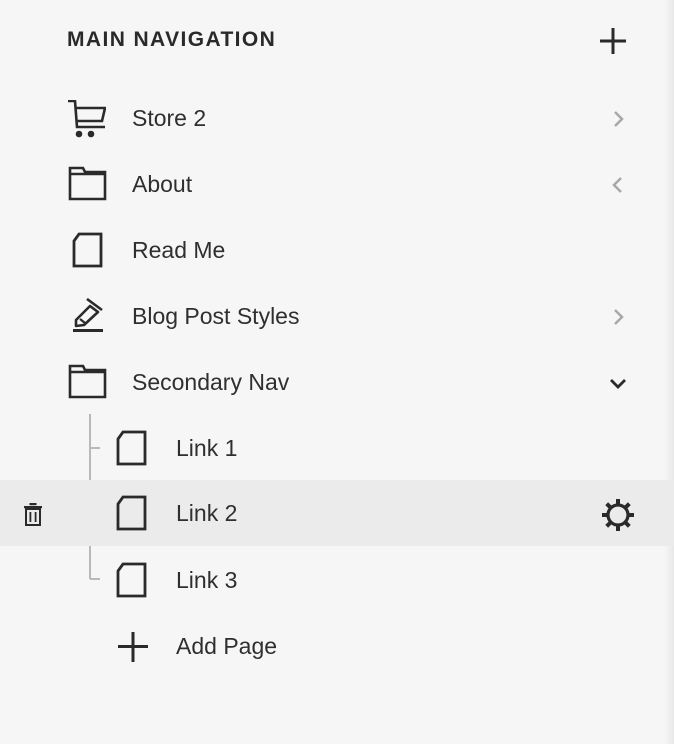 This screenshot has width=674, height=744. What do you see at coordinates (337, 448) in the screenshot?
I see `nav-child-link-1: Link 1` at bounding box center [337, 448].